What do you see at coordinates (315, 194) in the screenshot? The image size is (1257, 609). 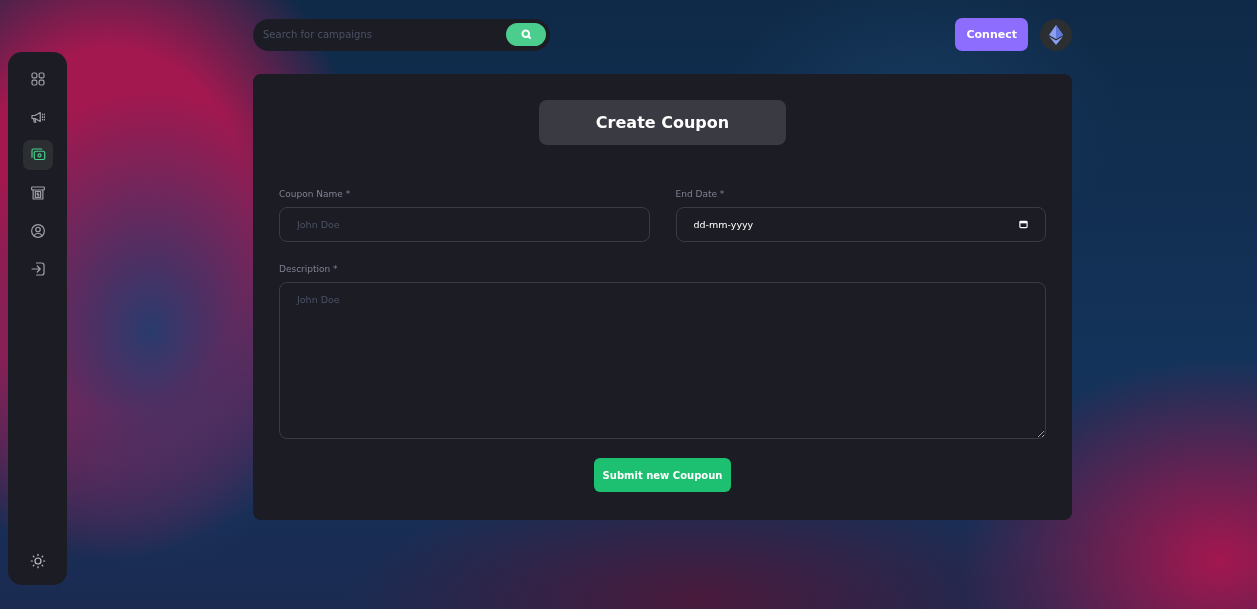 I see `field-label: Coupon Name *` at bounding box center [315, 194].